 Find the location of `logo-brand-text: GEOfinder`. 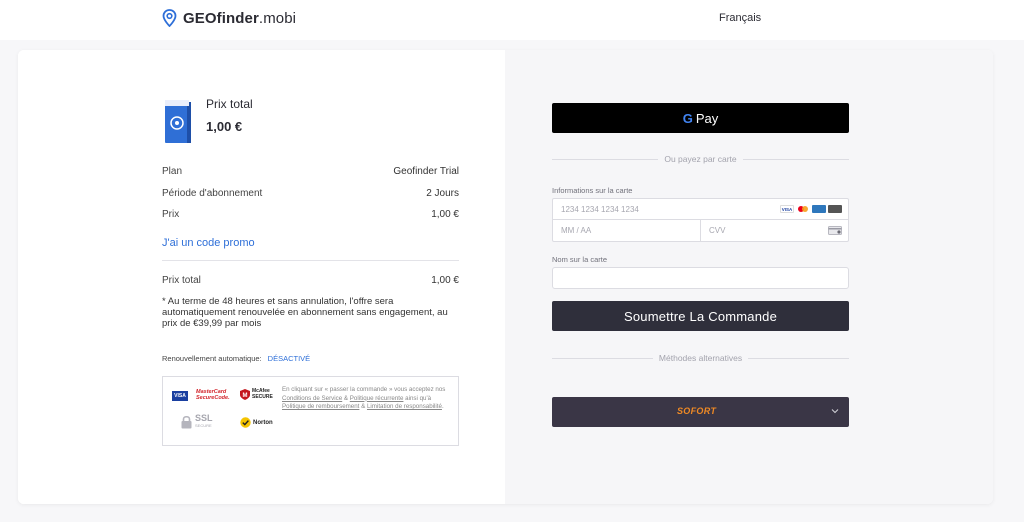

logo-brand-text: GEOfinder is located at coordinates (221, 18).